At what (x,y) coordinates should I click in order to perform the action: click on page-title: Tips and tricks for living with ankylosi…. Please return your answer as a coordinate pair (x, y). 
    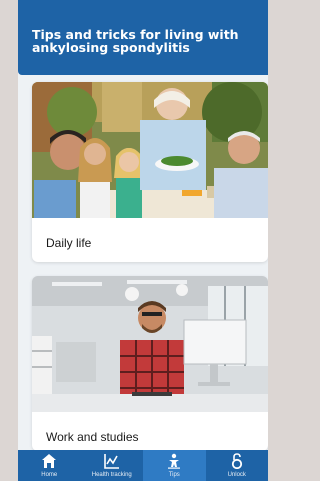
    Looking at the image, I should click on (135, 41).